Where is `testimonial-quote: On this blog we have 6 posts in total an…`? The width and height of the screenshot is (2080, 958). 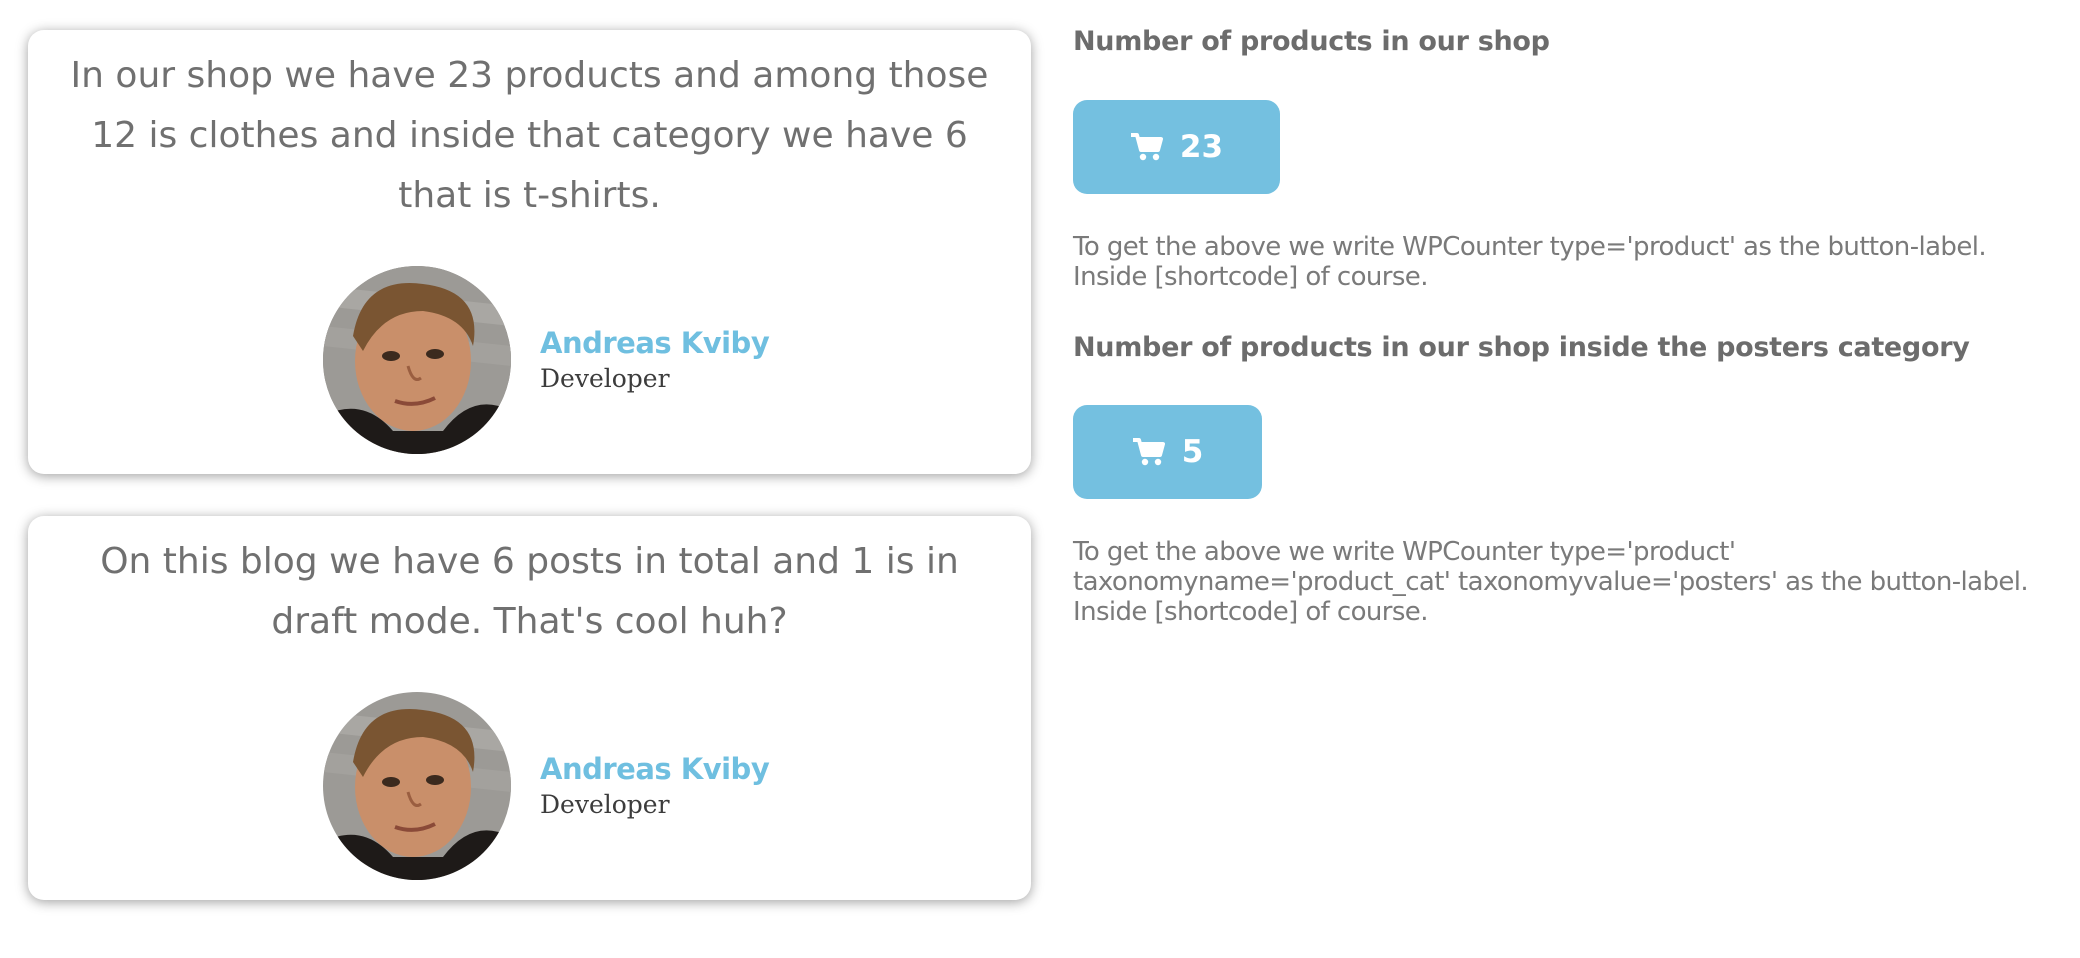 testimonial-quote: On this blog we have 6 posts in total an… is located at coordinates (529, 591).